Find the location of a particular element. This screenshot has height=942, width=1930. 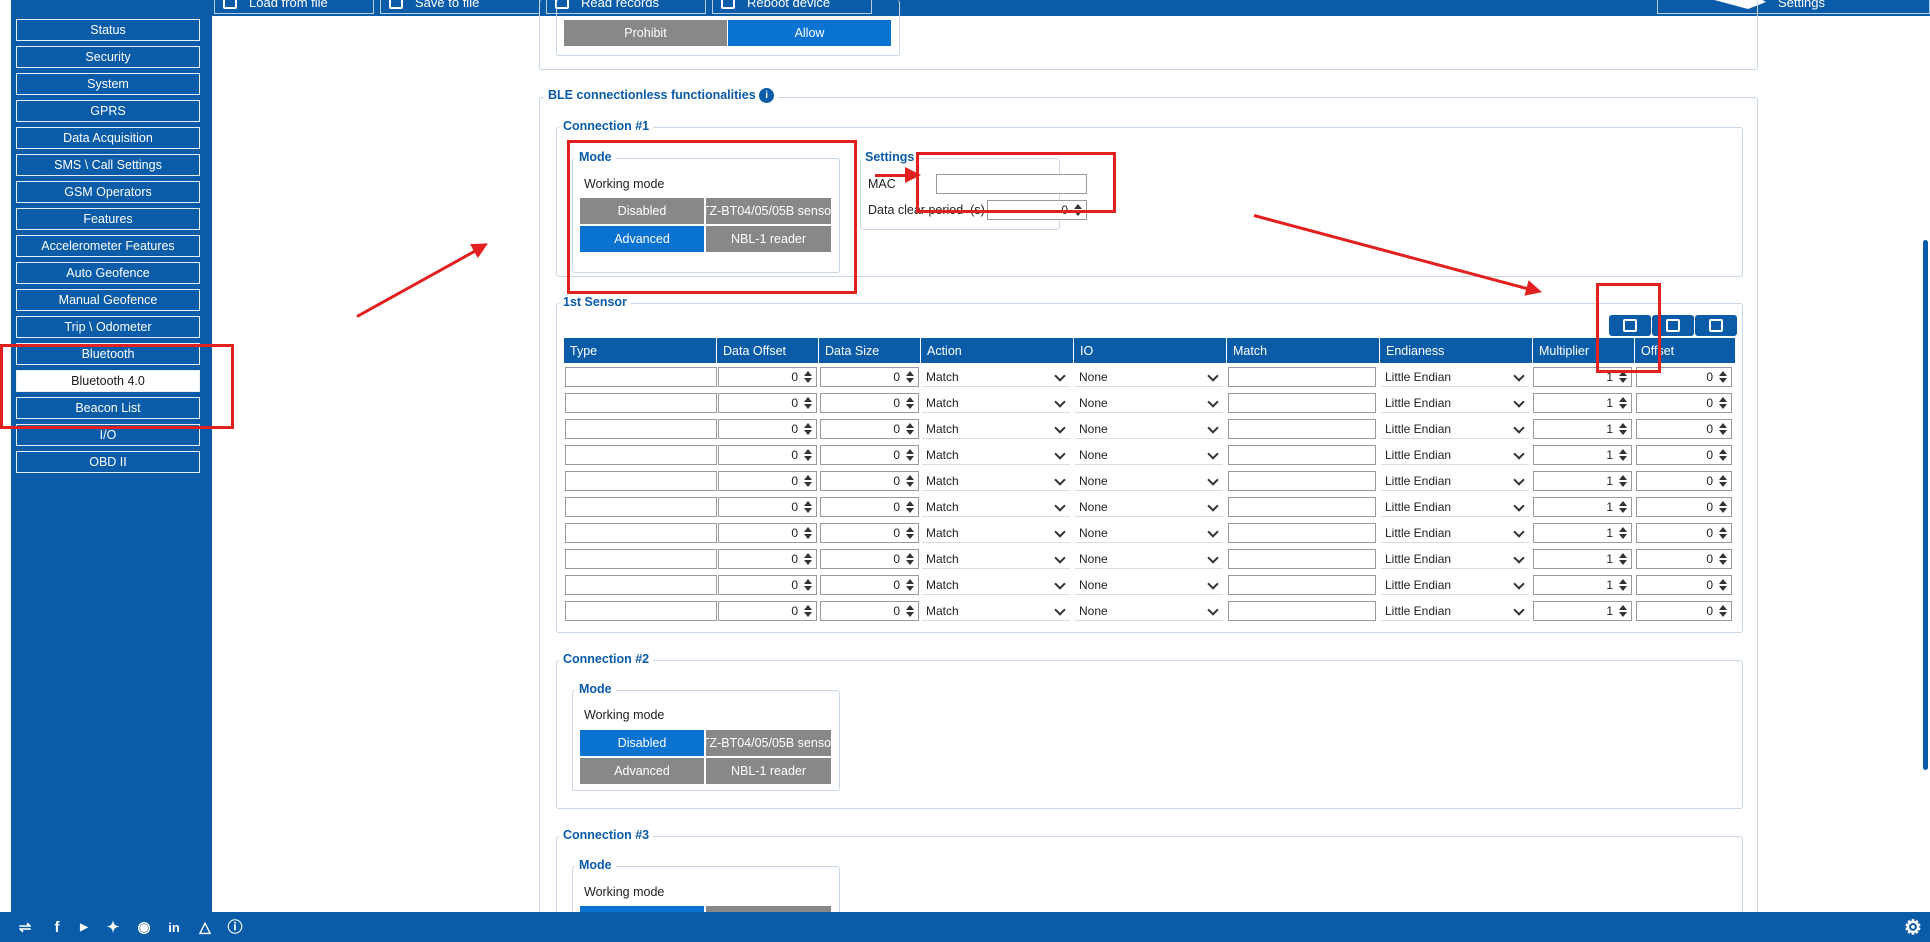

sidebar-item-manual-geofence: Manual Geofence is located at coordinates (108, 300).